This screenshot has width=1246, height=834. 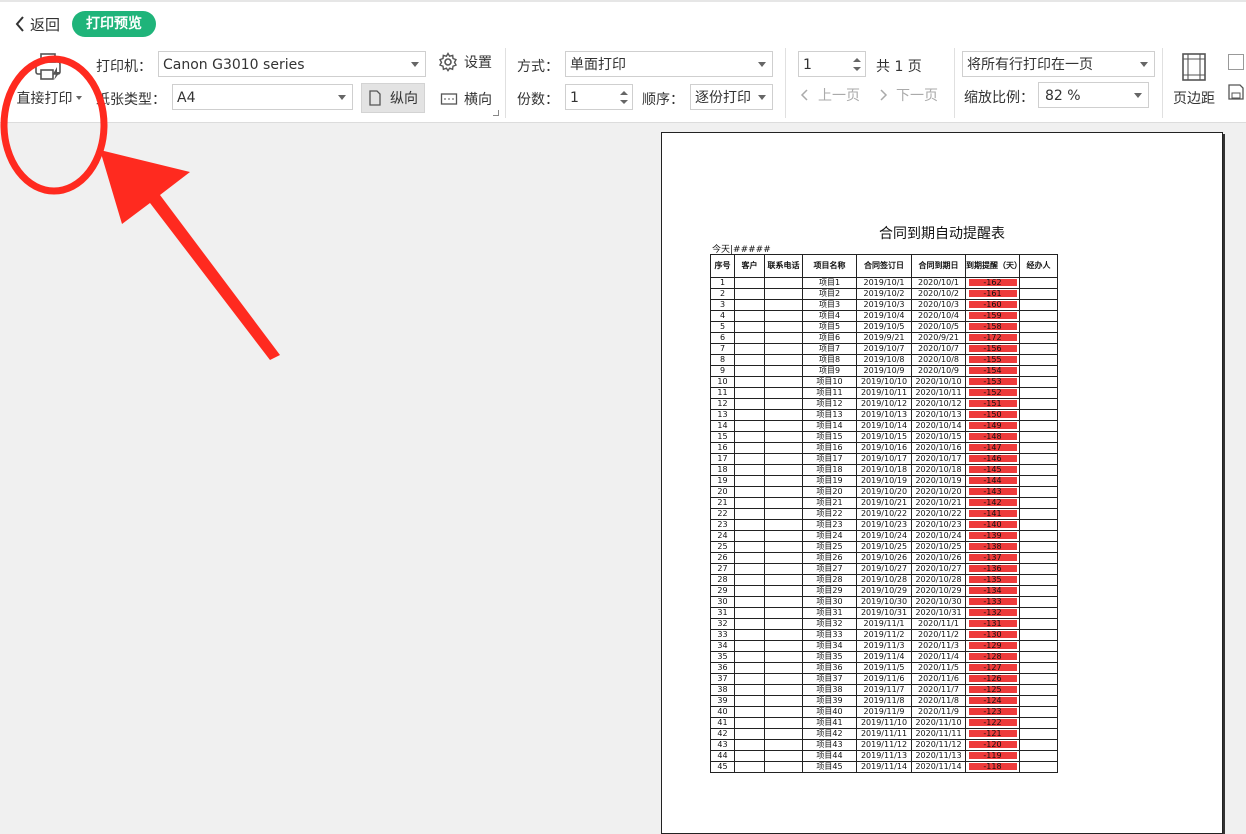 What do you see at coordinates (186, 98) in the screenshot?
I see `paper-type-value: A4` at bounding box center [186, 98].